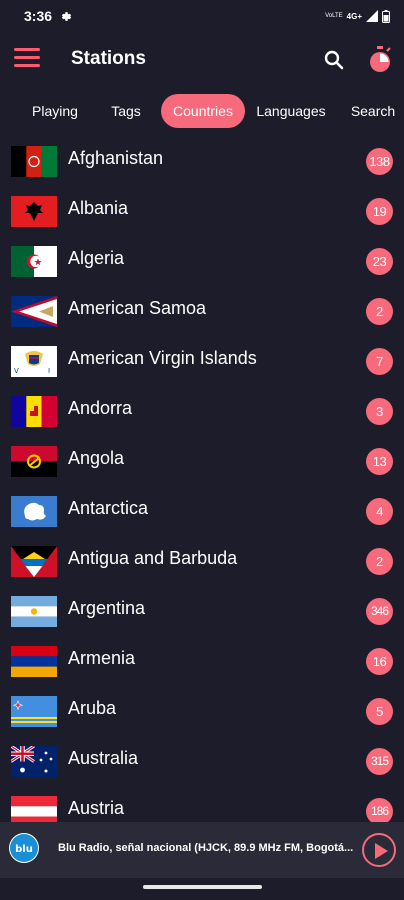 The width and height of the screenshot is (404, 900). What do you see at coordinates (66, 16) in the screenshot?
I see `settings-gear-icon` at bounding box center [66, 16].